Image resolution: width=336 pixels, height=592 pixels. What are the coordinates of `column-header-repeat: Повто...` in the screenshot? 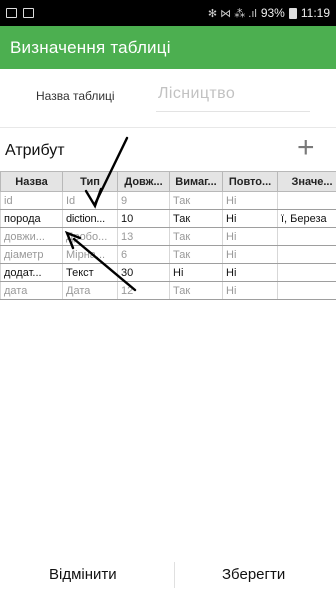 It's located at (250, 181).